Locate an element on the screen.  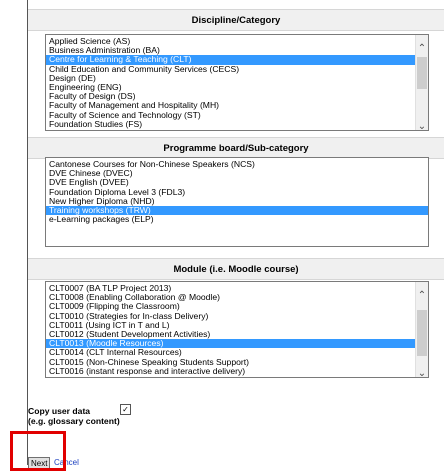
programme-header-label: Programme board/Sub-category is located at coordinates (236, 148).